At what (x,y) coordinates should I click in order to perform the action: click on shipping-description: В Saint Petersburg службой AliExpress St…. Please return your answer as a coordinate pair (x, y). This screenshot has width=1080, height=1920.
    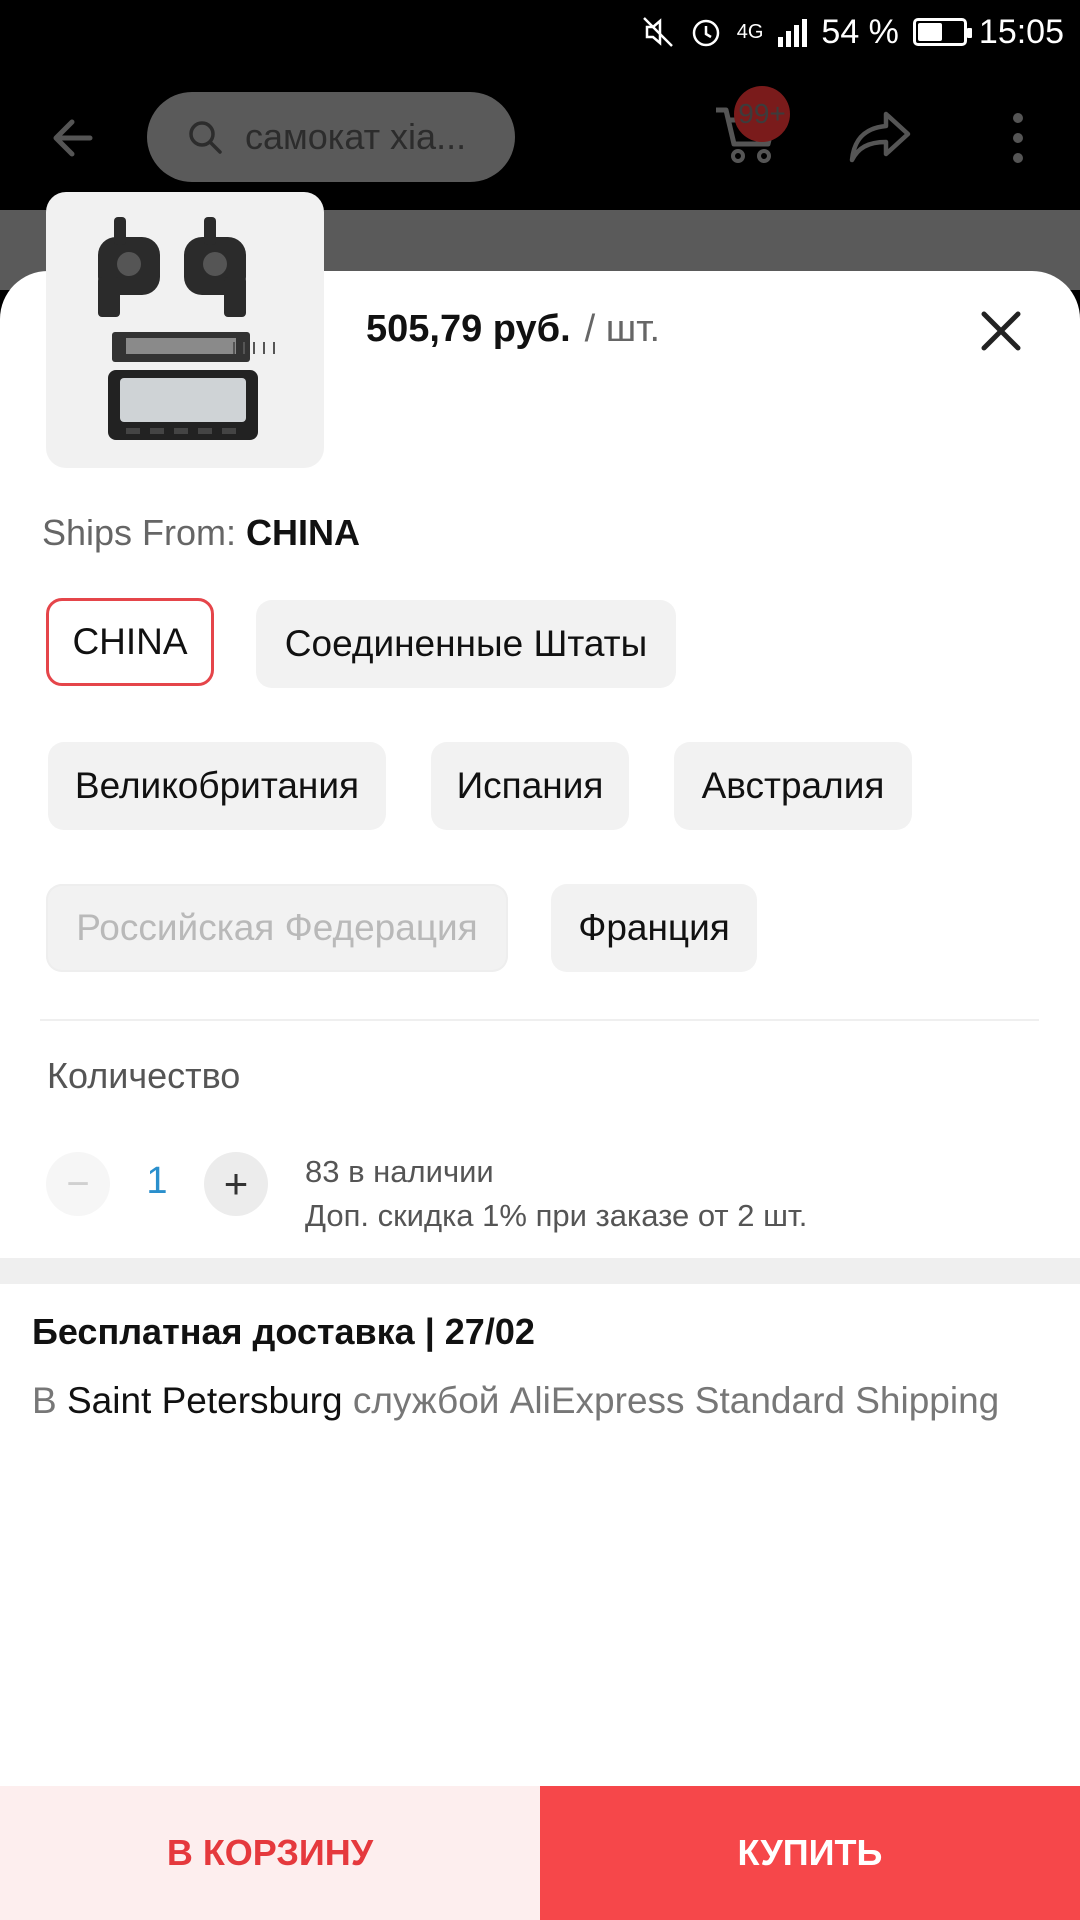
    Looking at the image, I should click on (515, 1401).